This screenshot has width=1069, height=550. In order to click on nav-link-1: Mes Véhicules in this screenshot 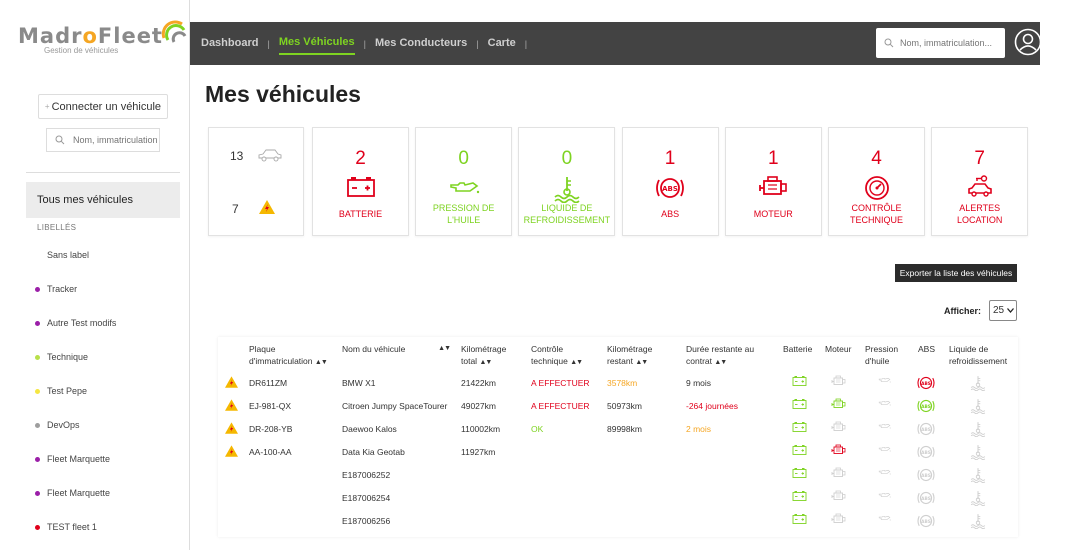, I will do `click(316, 45)`.